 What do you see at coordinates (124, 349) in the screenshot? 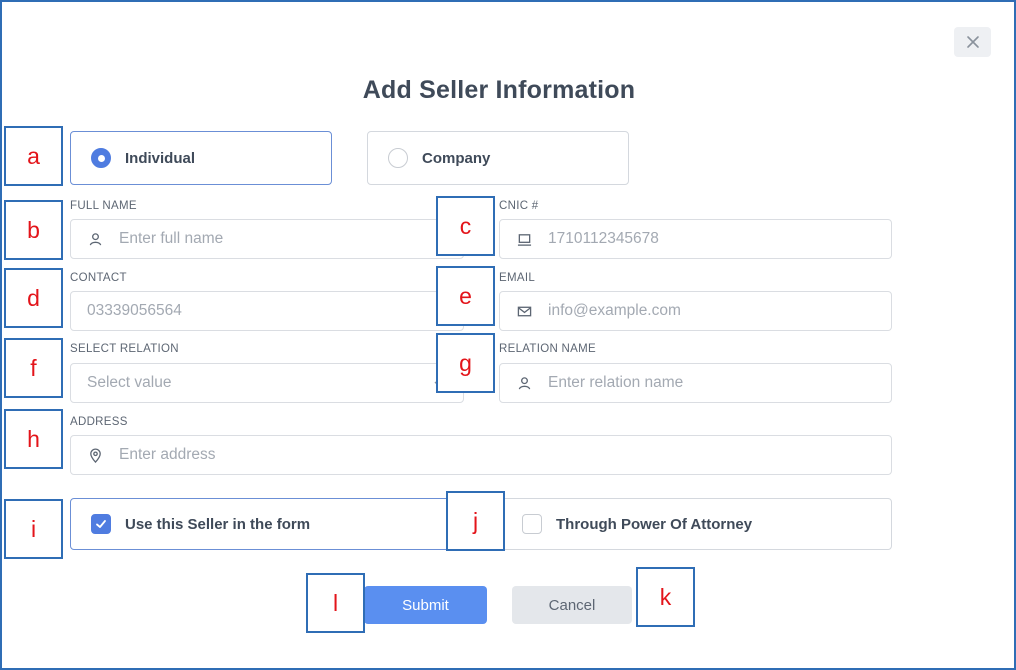
I see `select-relation-label: SELECT RELATION` at bounding box center [124, 349].